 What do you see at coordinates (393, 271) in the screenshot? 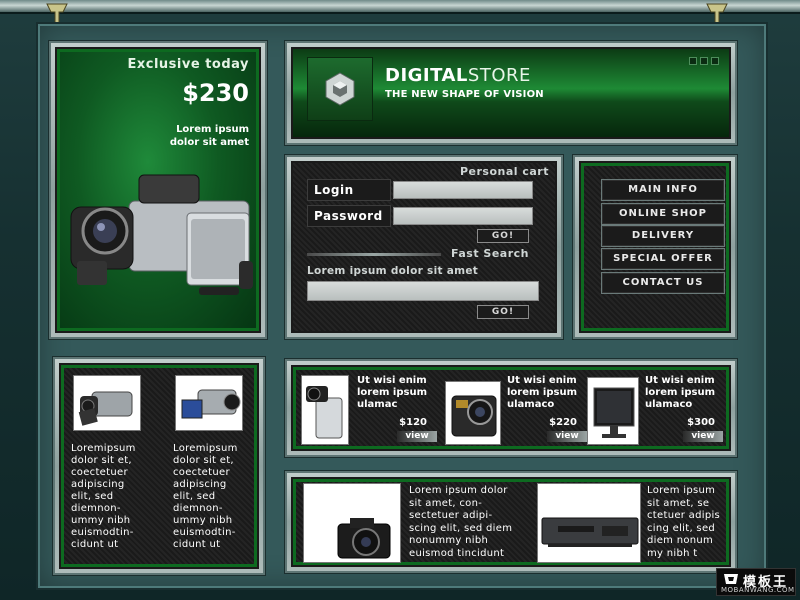
I see `search-prompt: Lorem ipsum dolor sit amet` at bounding box center [393, 271].